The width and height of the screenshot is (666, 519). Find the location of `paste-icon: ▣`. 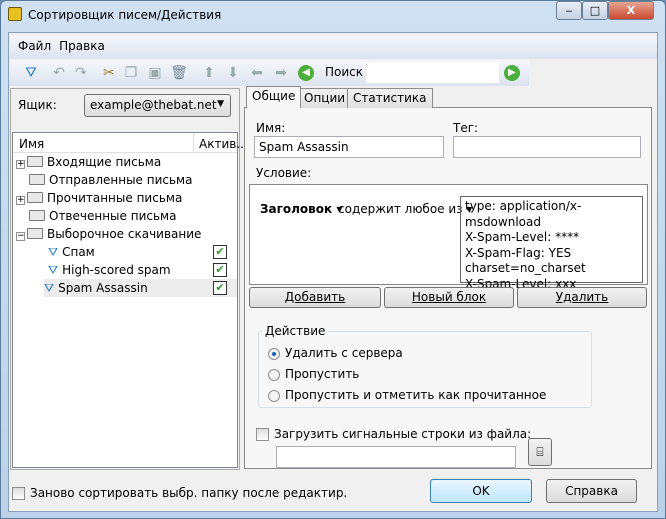

paste-icon: ▣ is located at coordinates (155, 73).